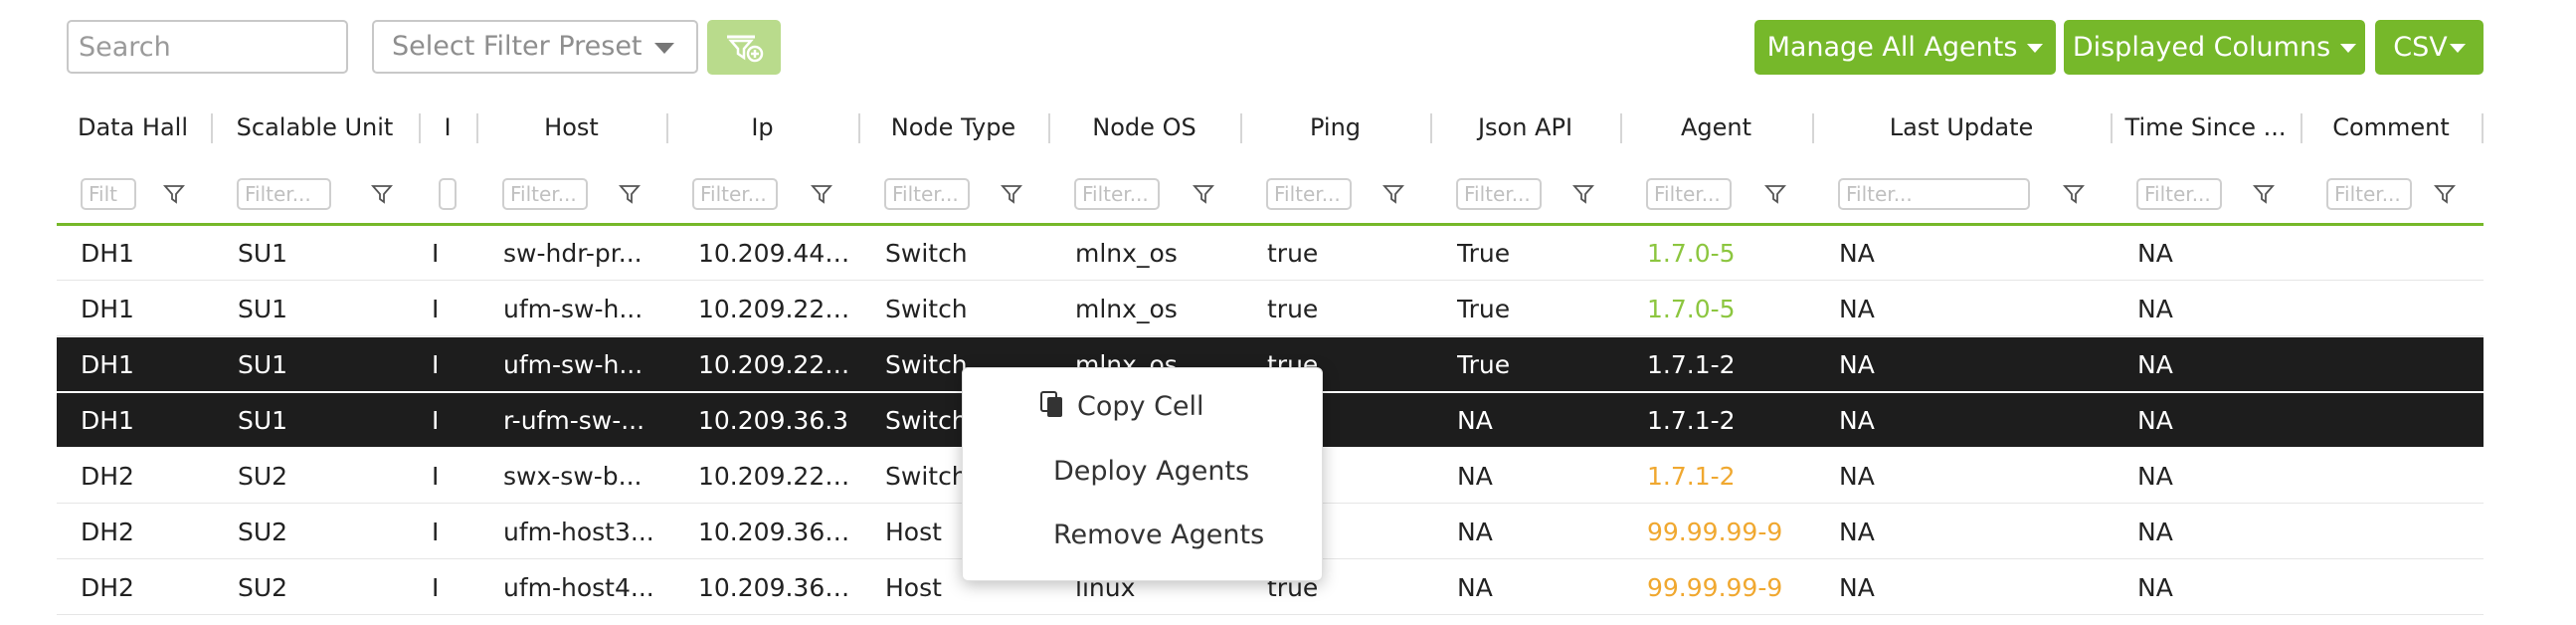 Image resolution: width=2576 pixels, height=625 pixels. Describe the element at coordinates (1727, 309) in the screenshot. I see `table-cell: 1.7.0-5` at that location.